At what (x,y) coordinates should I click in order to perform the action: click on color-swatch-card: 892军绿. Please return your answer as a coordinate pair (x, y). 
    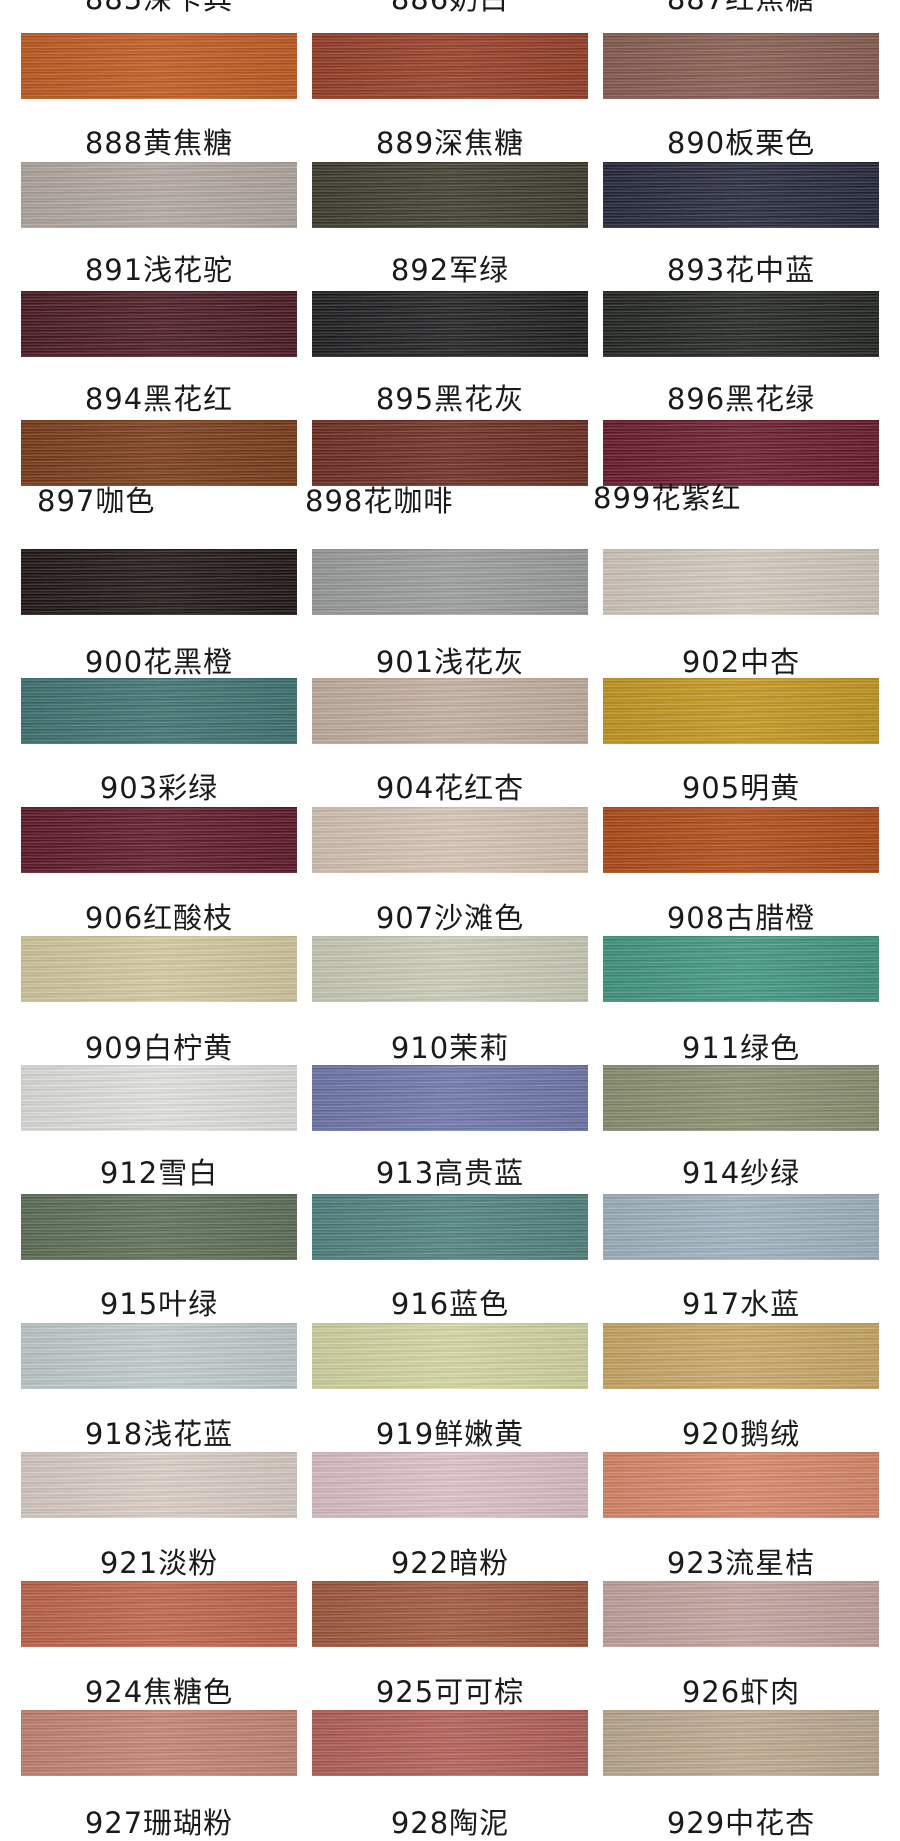
    Looking at the image, I should click on (450, 227).